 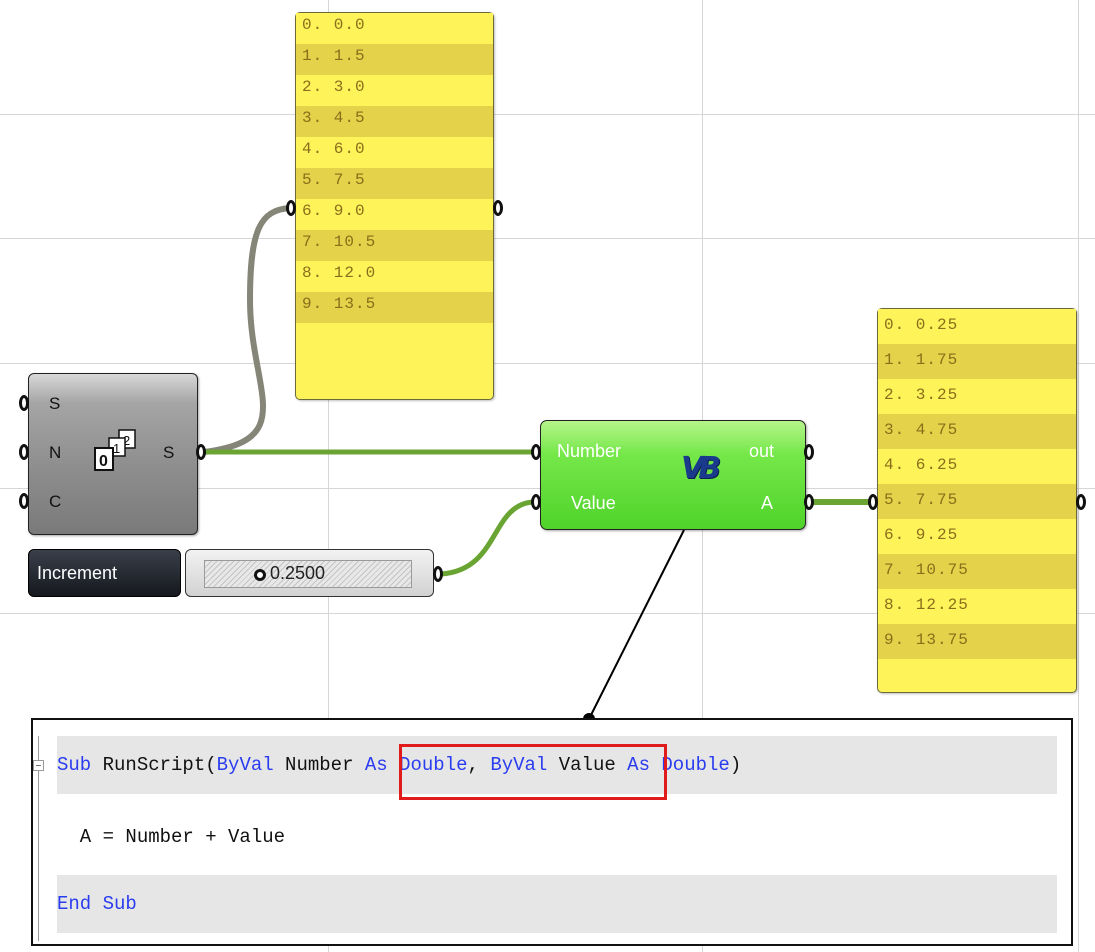 I want to click on panel-row: 8. 12.0, so click(x=394, y=276).